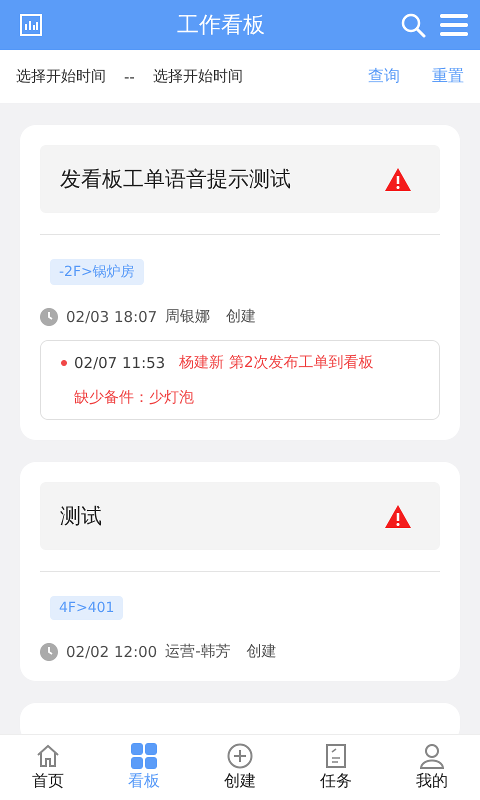 This screenshot has height=800, width=480. I want to click on search-icon, so click(413, 25).